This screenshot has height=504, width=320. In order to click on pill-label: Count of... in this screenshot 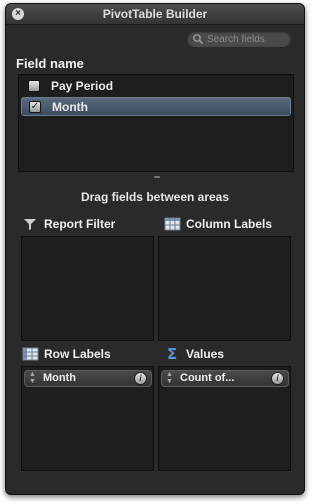, I will do `click(207, 378)`.